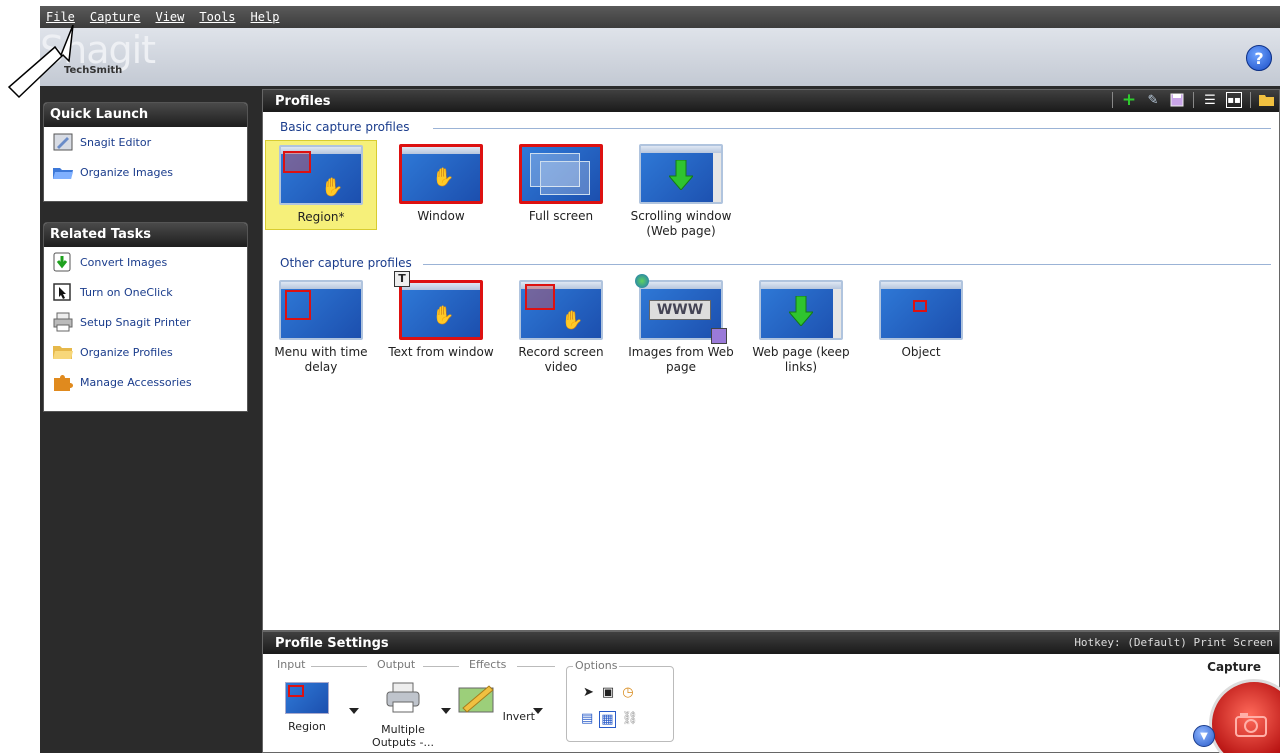  I want to click on input-dropdown-icon, so click(354, 711).